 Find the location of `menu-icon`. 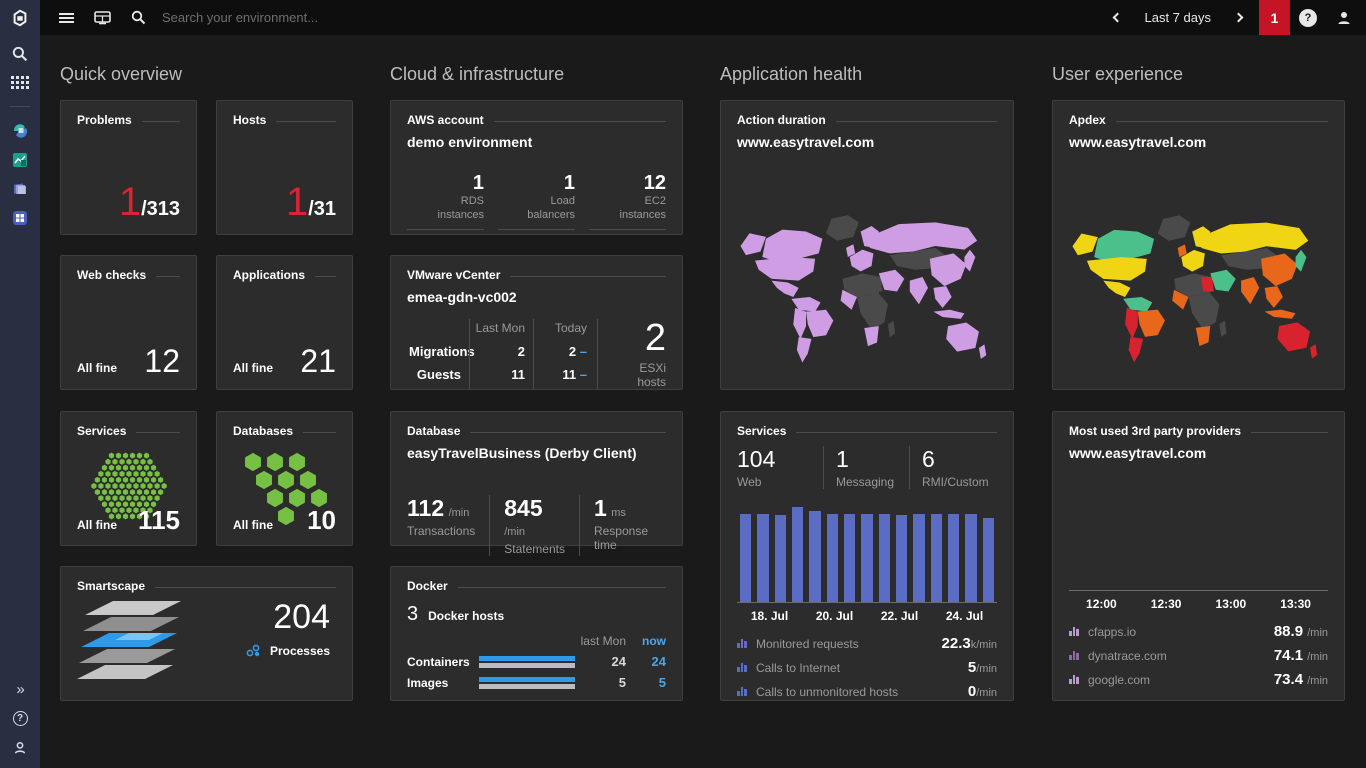

menu-icon is located at coordinates (66, 17).